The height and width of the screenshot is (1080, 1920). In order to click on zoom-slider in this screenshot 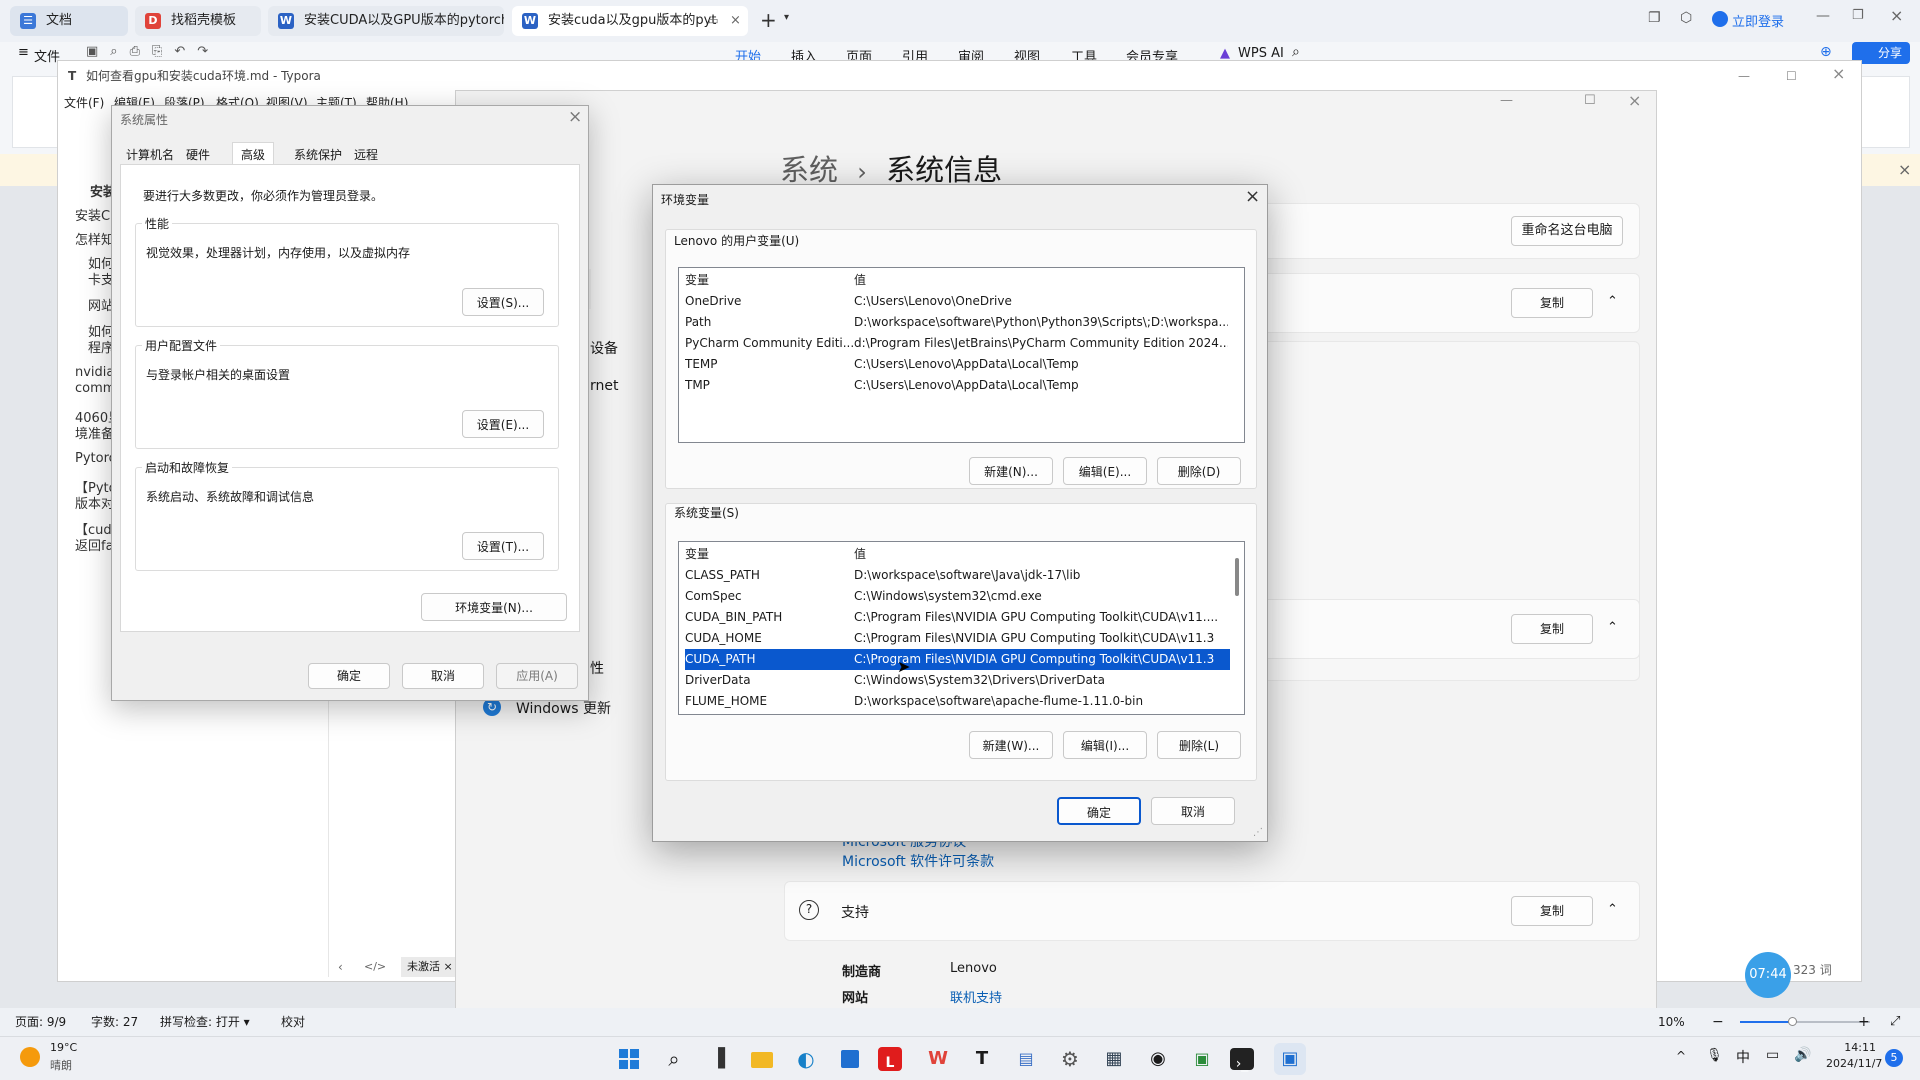, I will do `click(1805, 1021)`.